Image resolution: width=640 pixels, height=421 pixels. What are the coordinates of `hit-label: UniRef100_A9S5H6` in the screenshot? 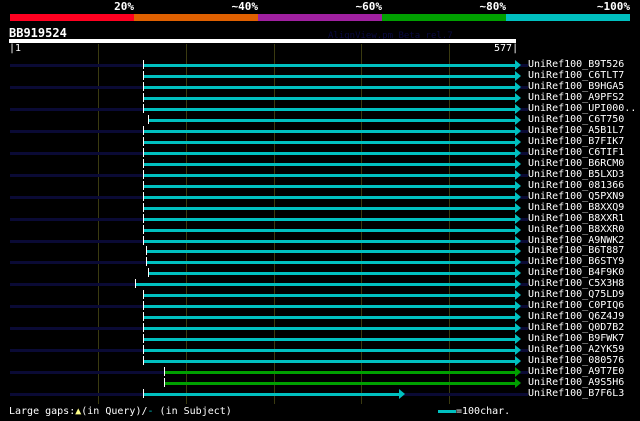 It's located at (576, 382).